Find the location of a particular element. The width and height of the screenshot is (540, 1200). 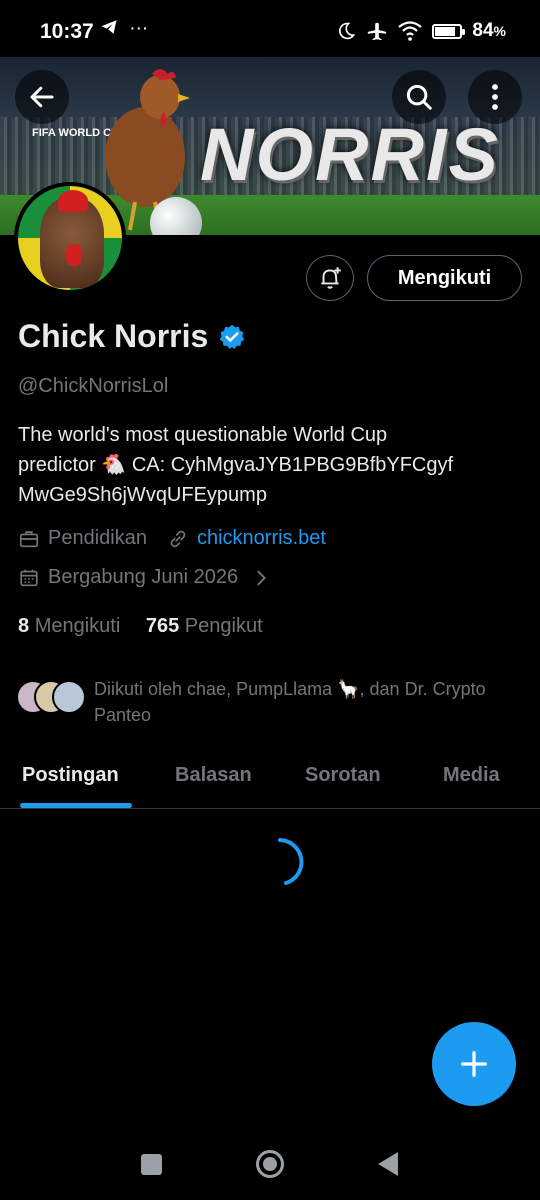

link-icon is located at coordinates (178, 538).